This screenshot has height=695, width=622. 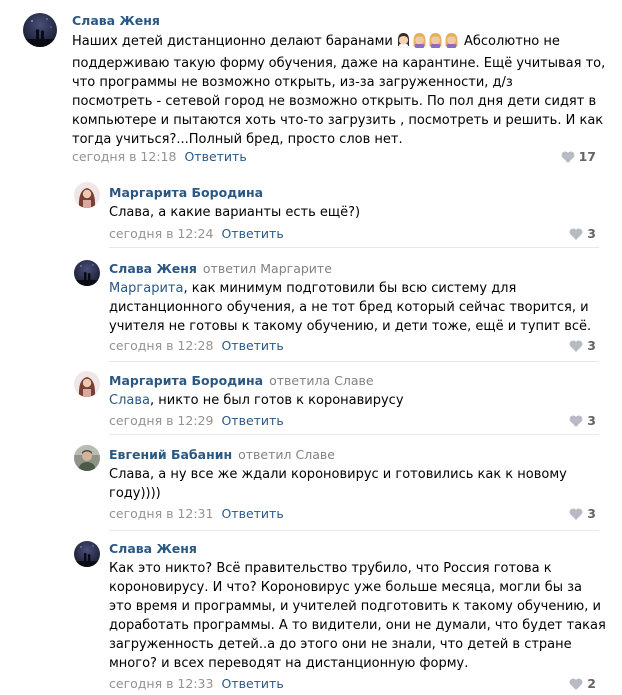 What do you see at coordinates (587, 156) in the screenshot?
I see `like-count: 17` at bounding box center [587, 156].